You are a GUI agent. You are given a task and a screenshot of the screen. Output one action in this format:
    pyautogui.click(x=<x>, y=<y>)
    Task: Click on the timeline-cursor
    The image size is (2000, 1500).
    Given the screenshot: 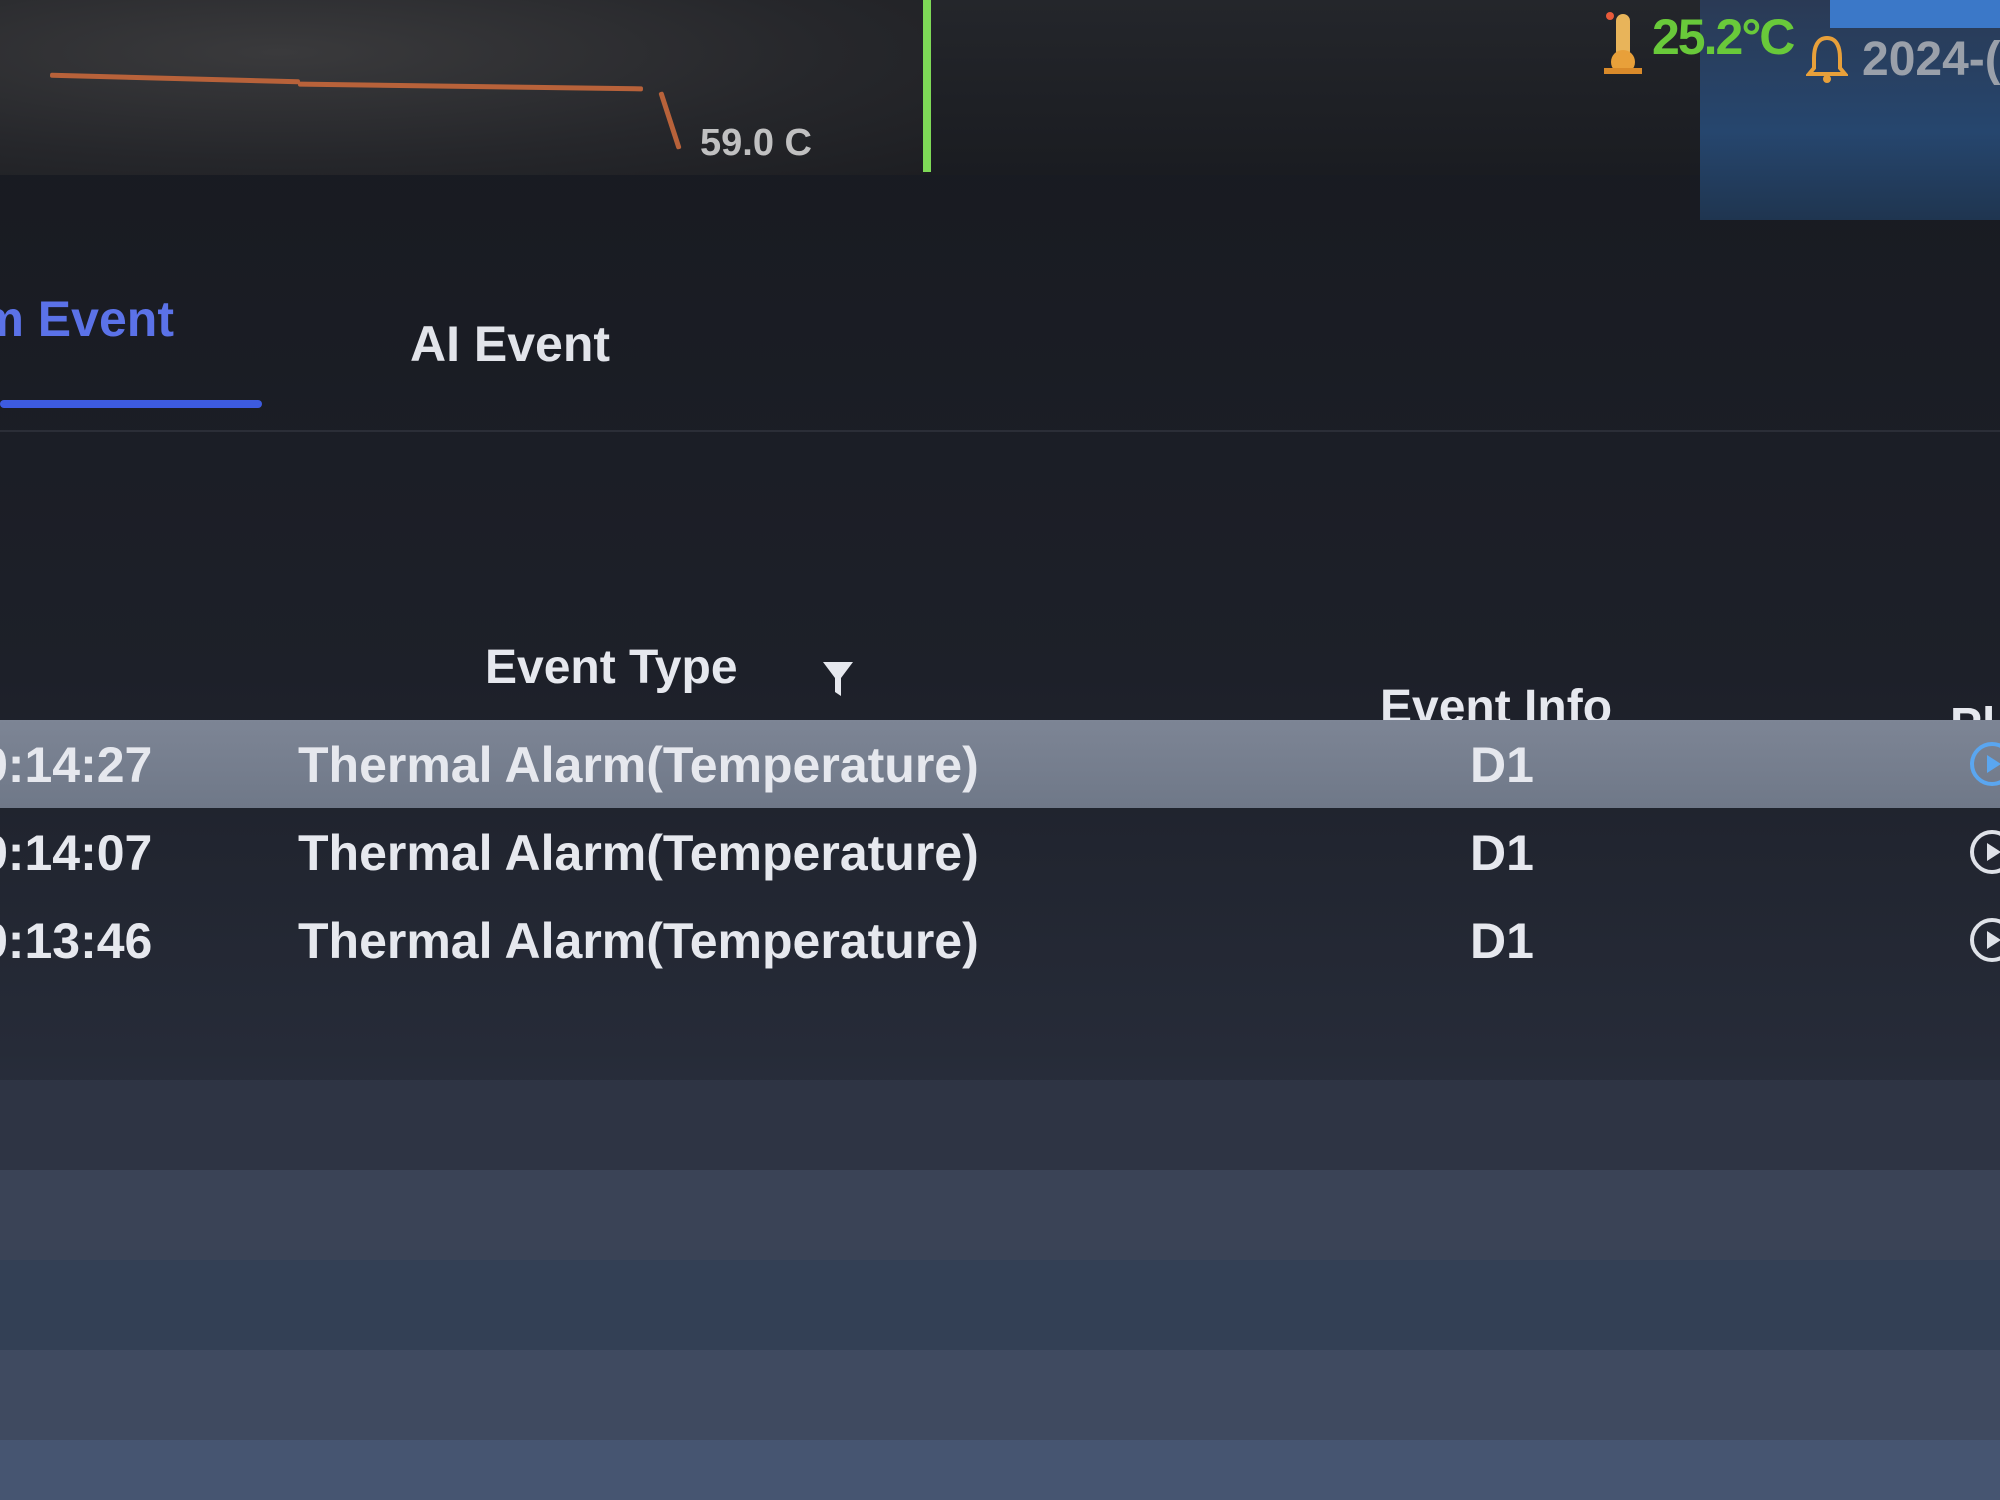 What is the action you would take?
    pyautogui.click(x=927, y=86)
    